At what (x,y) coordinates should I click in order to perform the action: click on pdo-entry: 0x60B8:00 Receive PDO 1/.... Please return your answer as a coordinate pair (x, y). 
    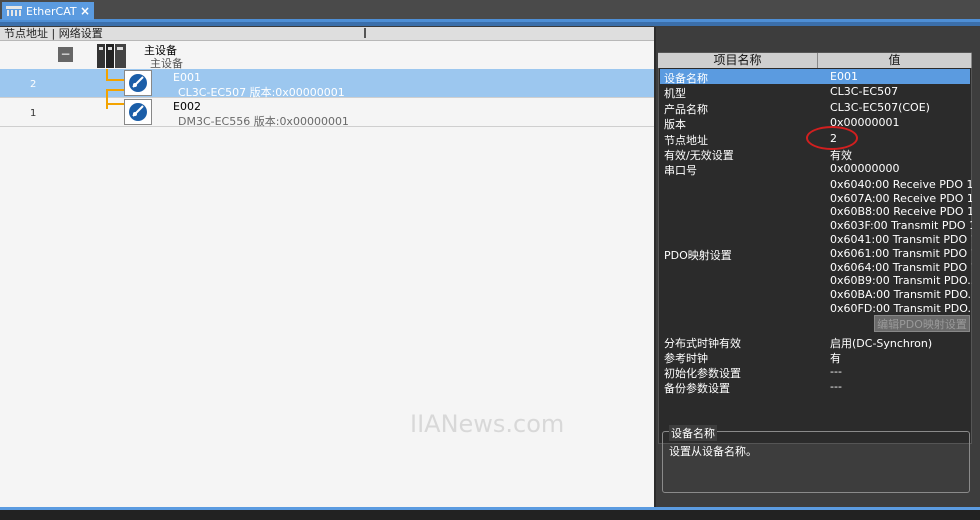
    Looking at the image, I should click on (901, 211).